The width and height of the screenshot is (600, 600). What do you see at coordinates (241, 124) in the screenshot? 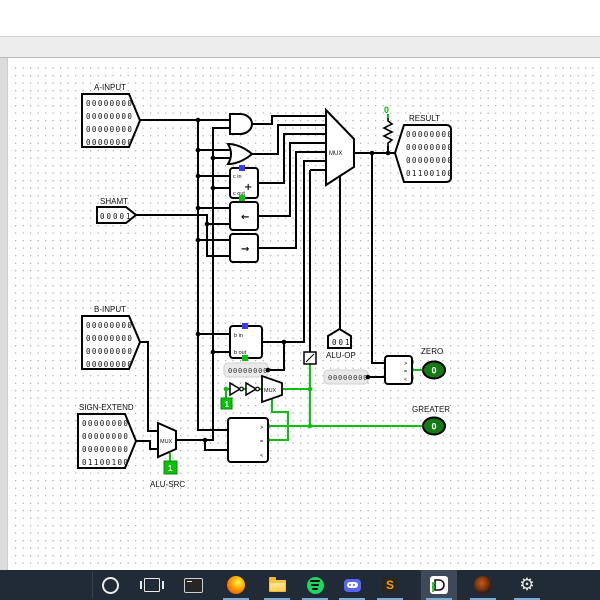
I see `and-gate` at bounding box center [241, 124].